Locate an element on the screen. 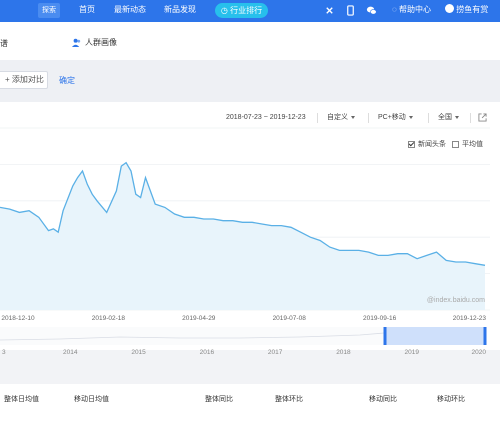  brush-year-label: 2017 is located at coordinates (275, 352).